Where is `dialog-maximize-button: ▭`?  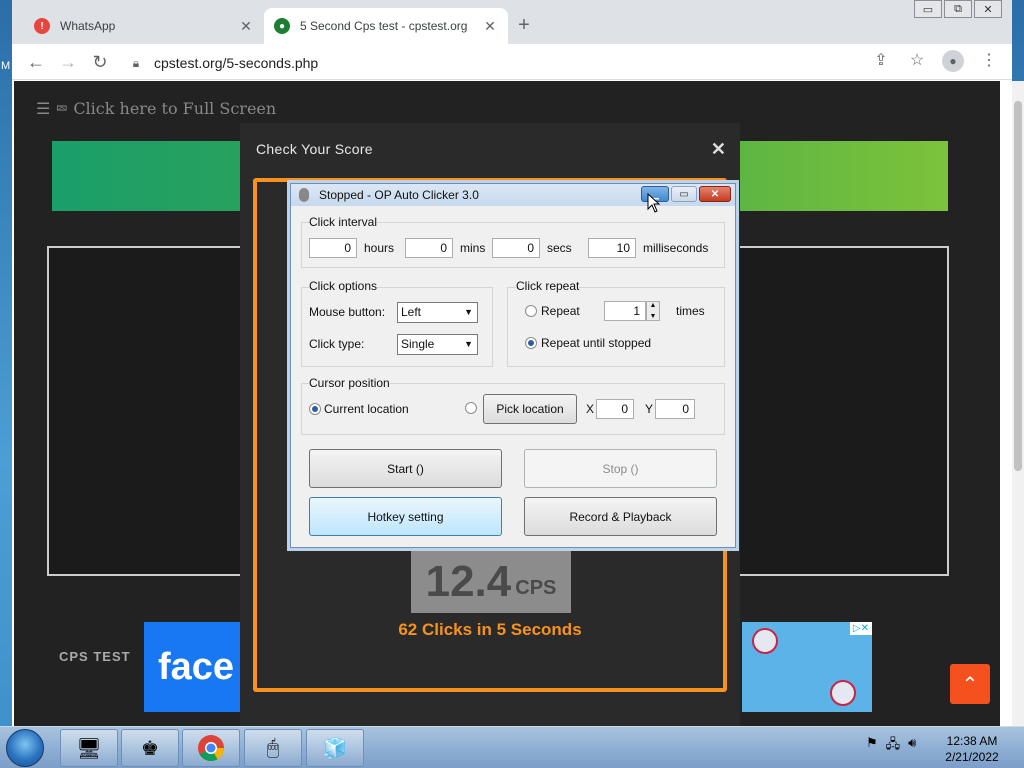
dialog-maximize-button: ▭ is located at coordinates (684, 194).